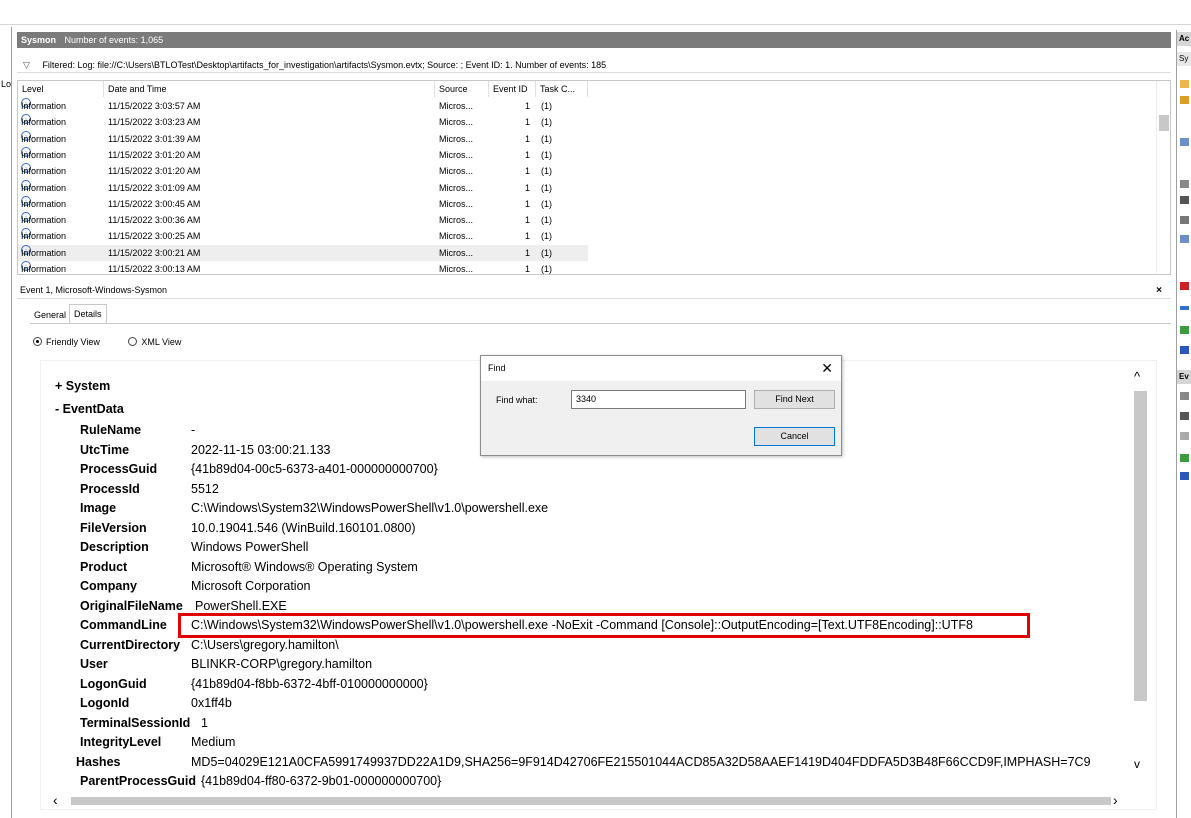 This screenshot has height=818, width=1191. I want to click on copy-icon, so click(1184, 436).